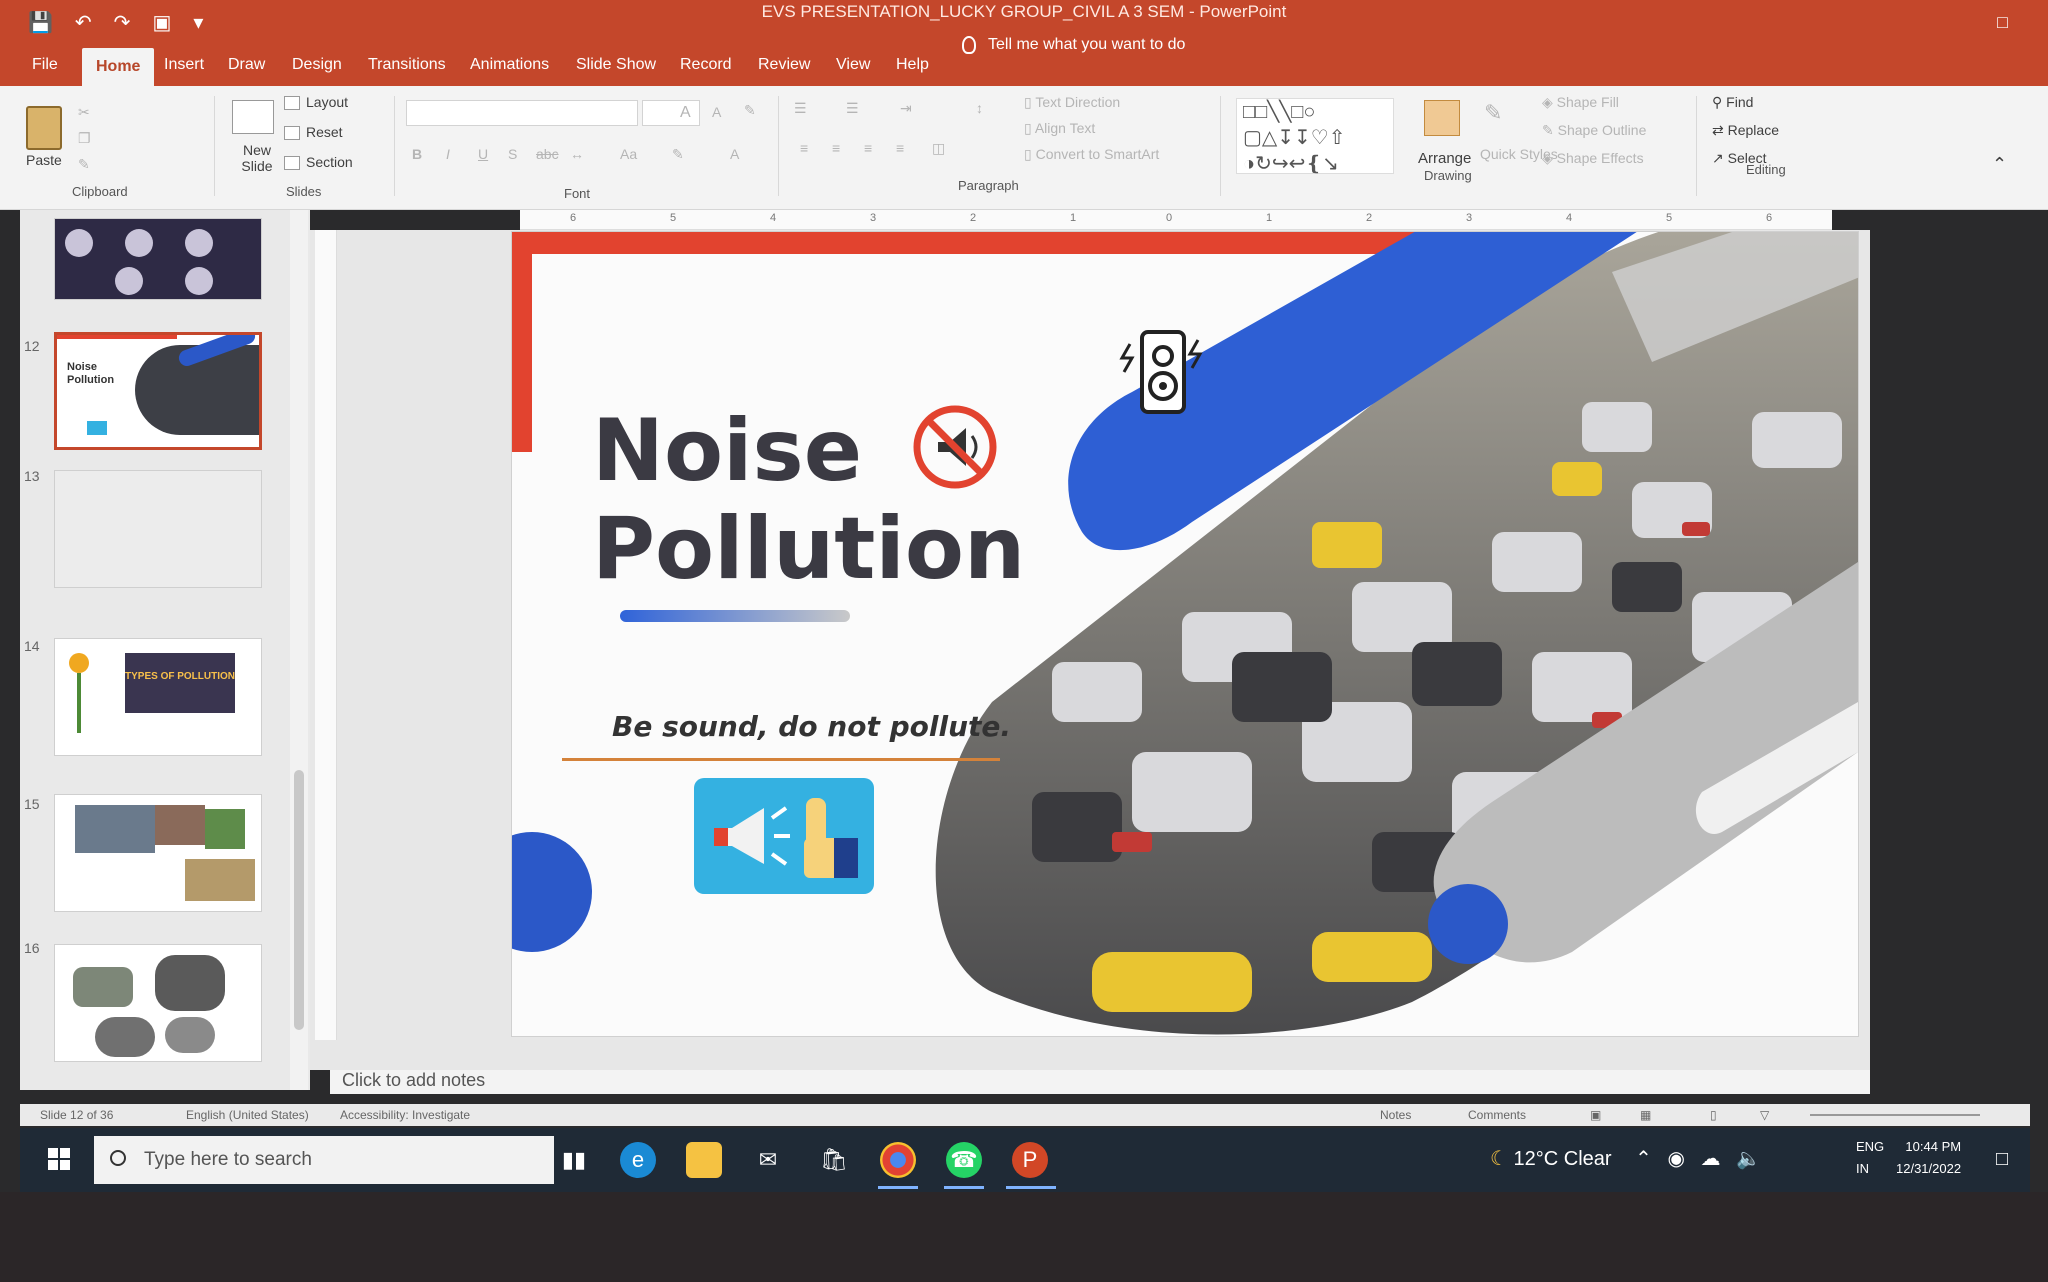 Image resolution: width=2048 pixels, height=1282 pixels. What do you see at coordinates (1764, 1115) in the screenshot?
I see `slideshow-icon: ▽` at bounding box center [1764, 1115].